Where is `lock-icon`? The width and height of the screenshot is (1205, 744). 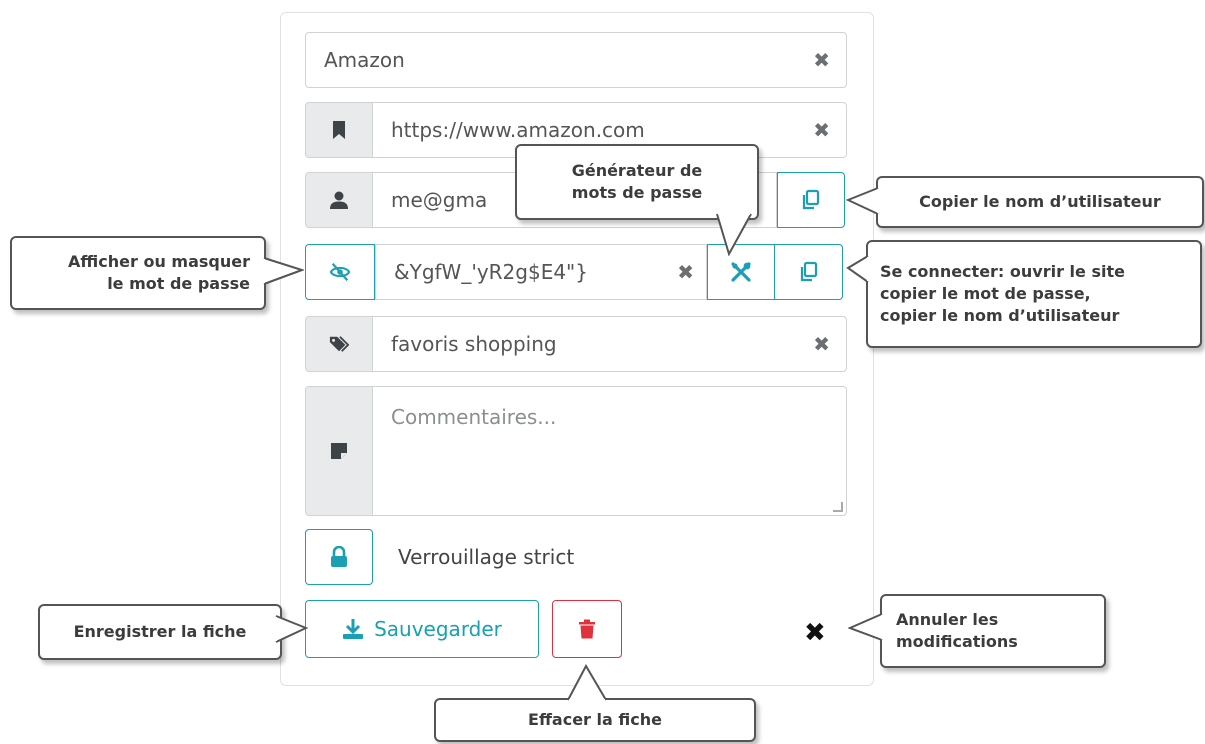
lock-icon is located at coordinates (339, 556).